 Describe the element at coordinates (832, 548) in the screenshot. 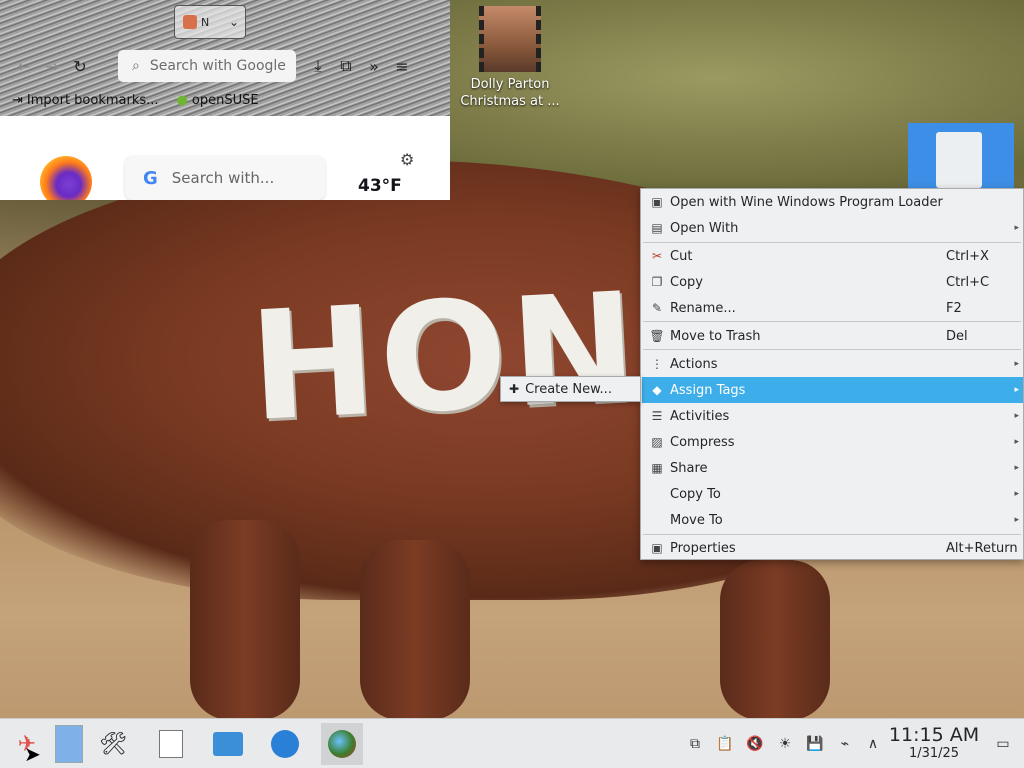

I see `menu-item-properties: ▣ Properties Alt+Return` at that location.